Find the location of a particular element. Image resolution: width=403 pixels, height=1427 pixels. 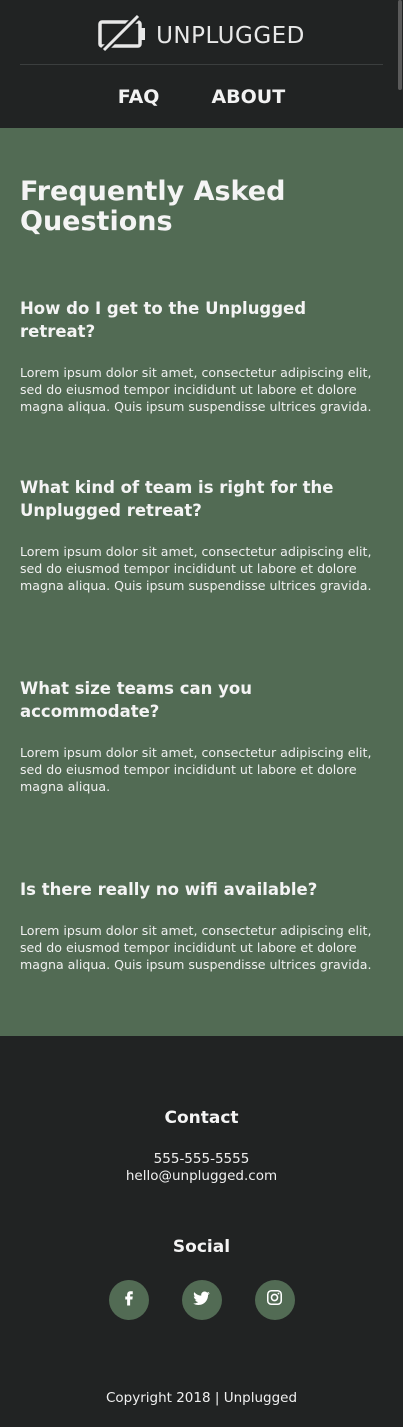

site-header: UNPLUGGED FAQ ABOUT is located at coordinates (201, 64).